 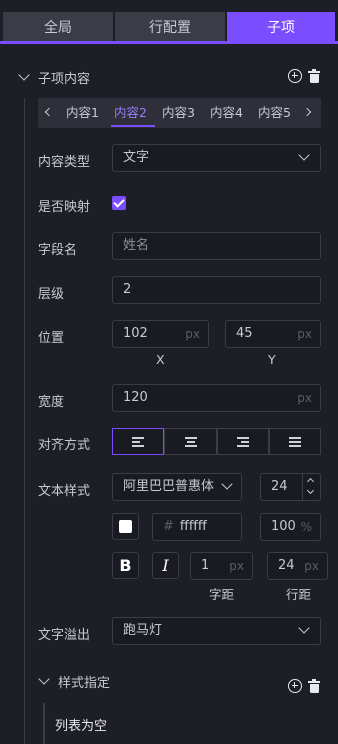 I want to click on color-swatch-button, so click(x=125, y=526).